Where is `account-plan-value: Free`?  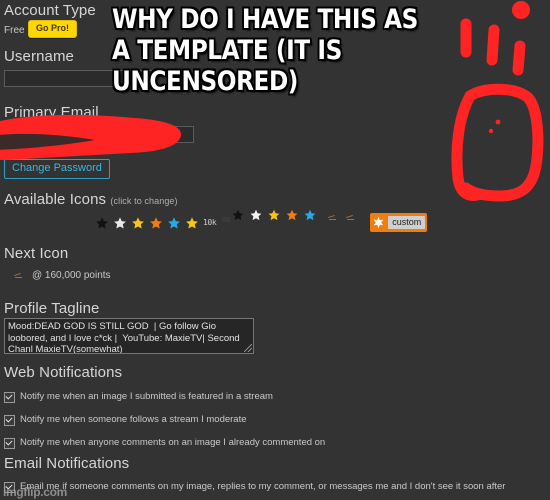
account-plan-value: Free is located at coordinates (14, 30).